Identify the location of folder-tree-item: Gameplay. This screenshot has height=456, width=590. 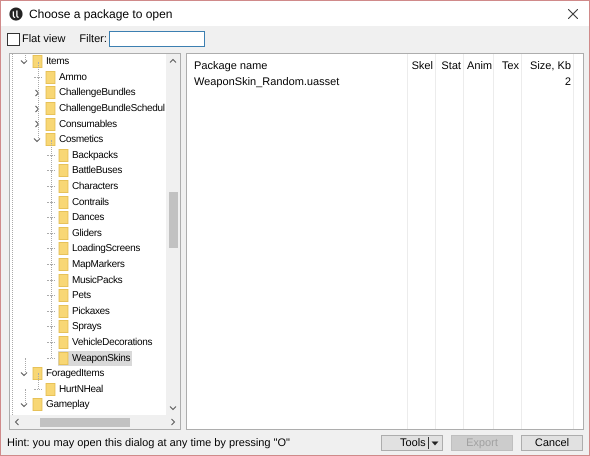
(62, 404).